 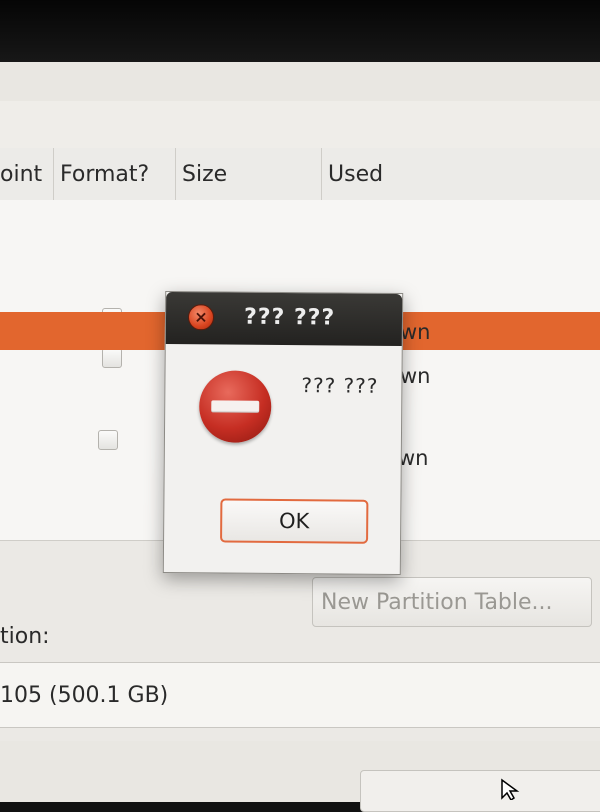 What do you see at coordinates (294, 521) in the screenshot?
I see `ok-button: OK` at bounding box center [294, 521].